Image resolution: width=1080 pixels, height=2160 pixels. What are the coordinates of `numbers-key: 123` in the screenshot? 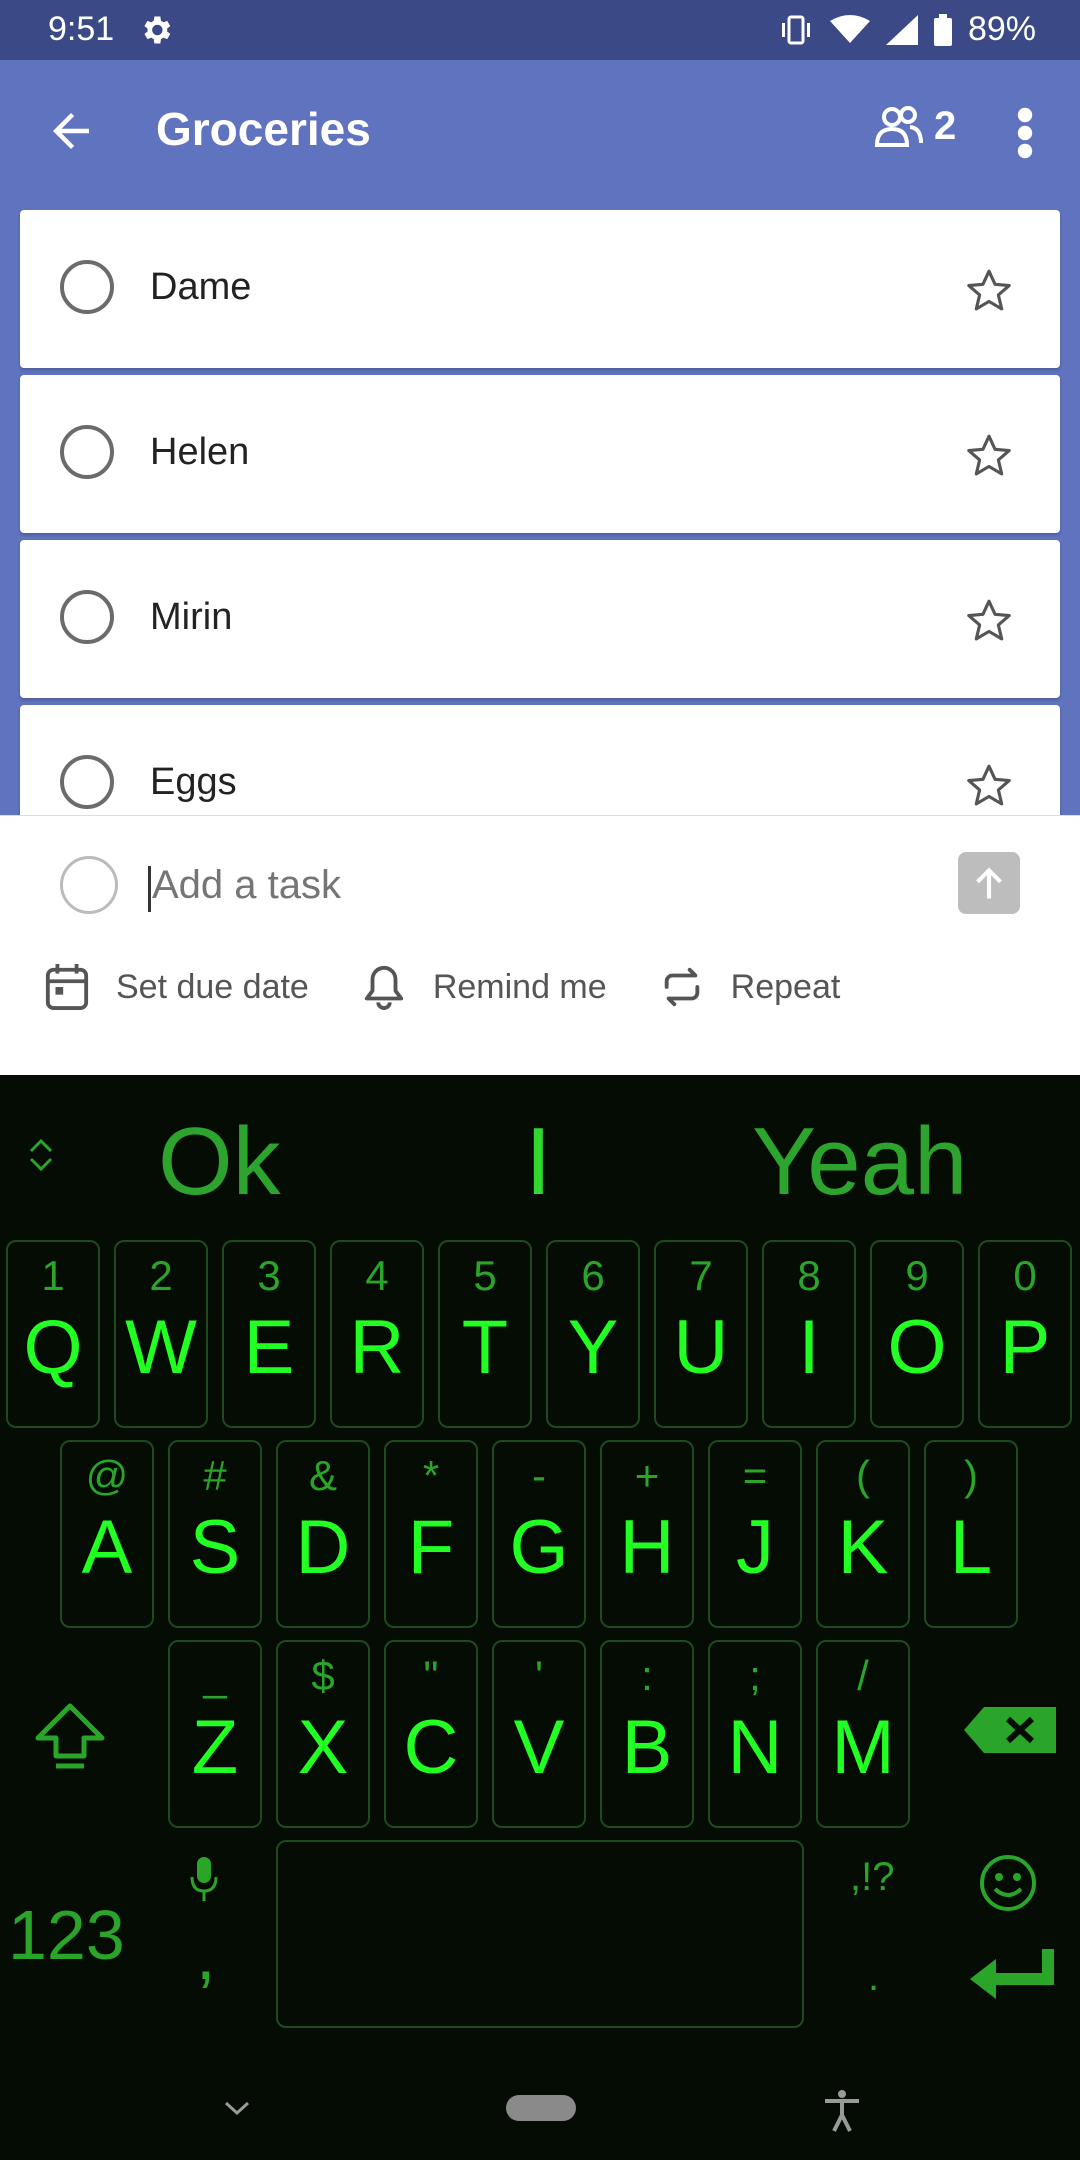 It's located at (66, 1935).